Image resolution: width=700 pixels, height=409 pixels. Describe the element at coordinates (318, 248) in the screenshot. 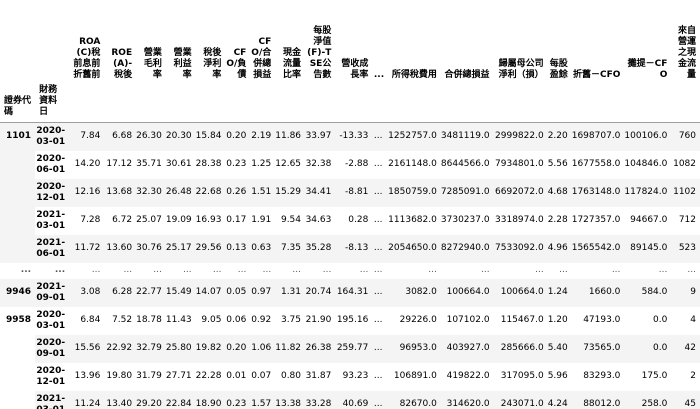

I see `table-cell: 35.28` at that location.